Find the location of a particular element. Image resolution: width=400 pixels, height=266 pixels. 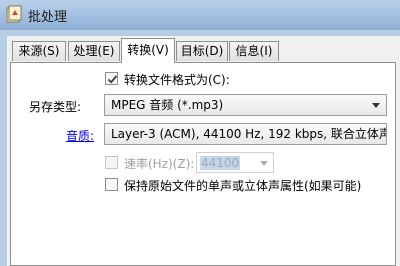

rate-label: 速率(Hz)(Z): is located at coordinates (159, 164).